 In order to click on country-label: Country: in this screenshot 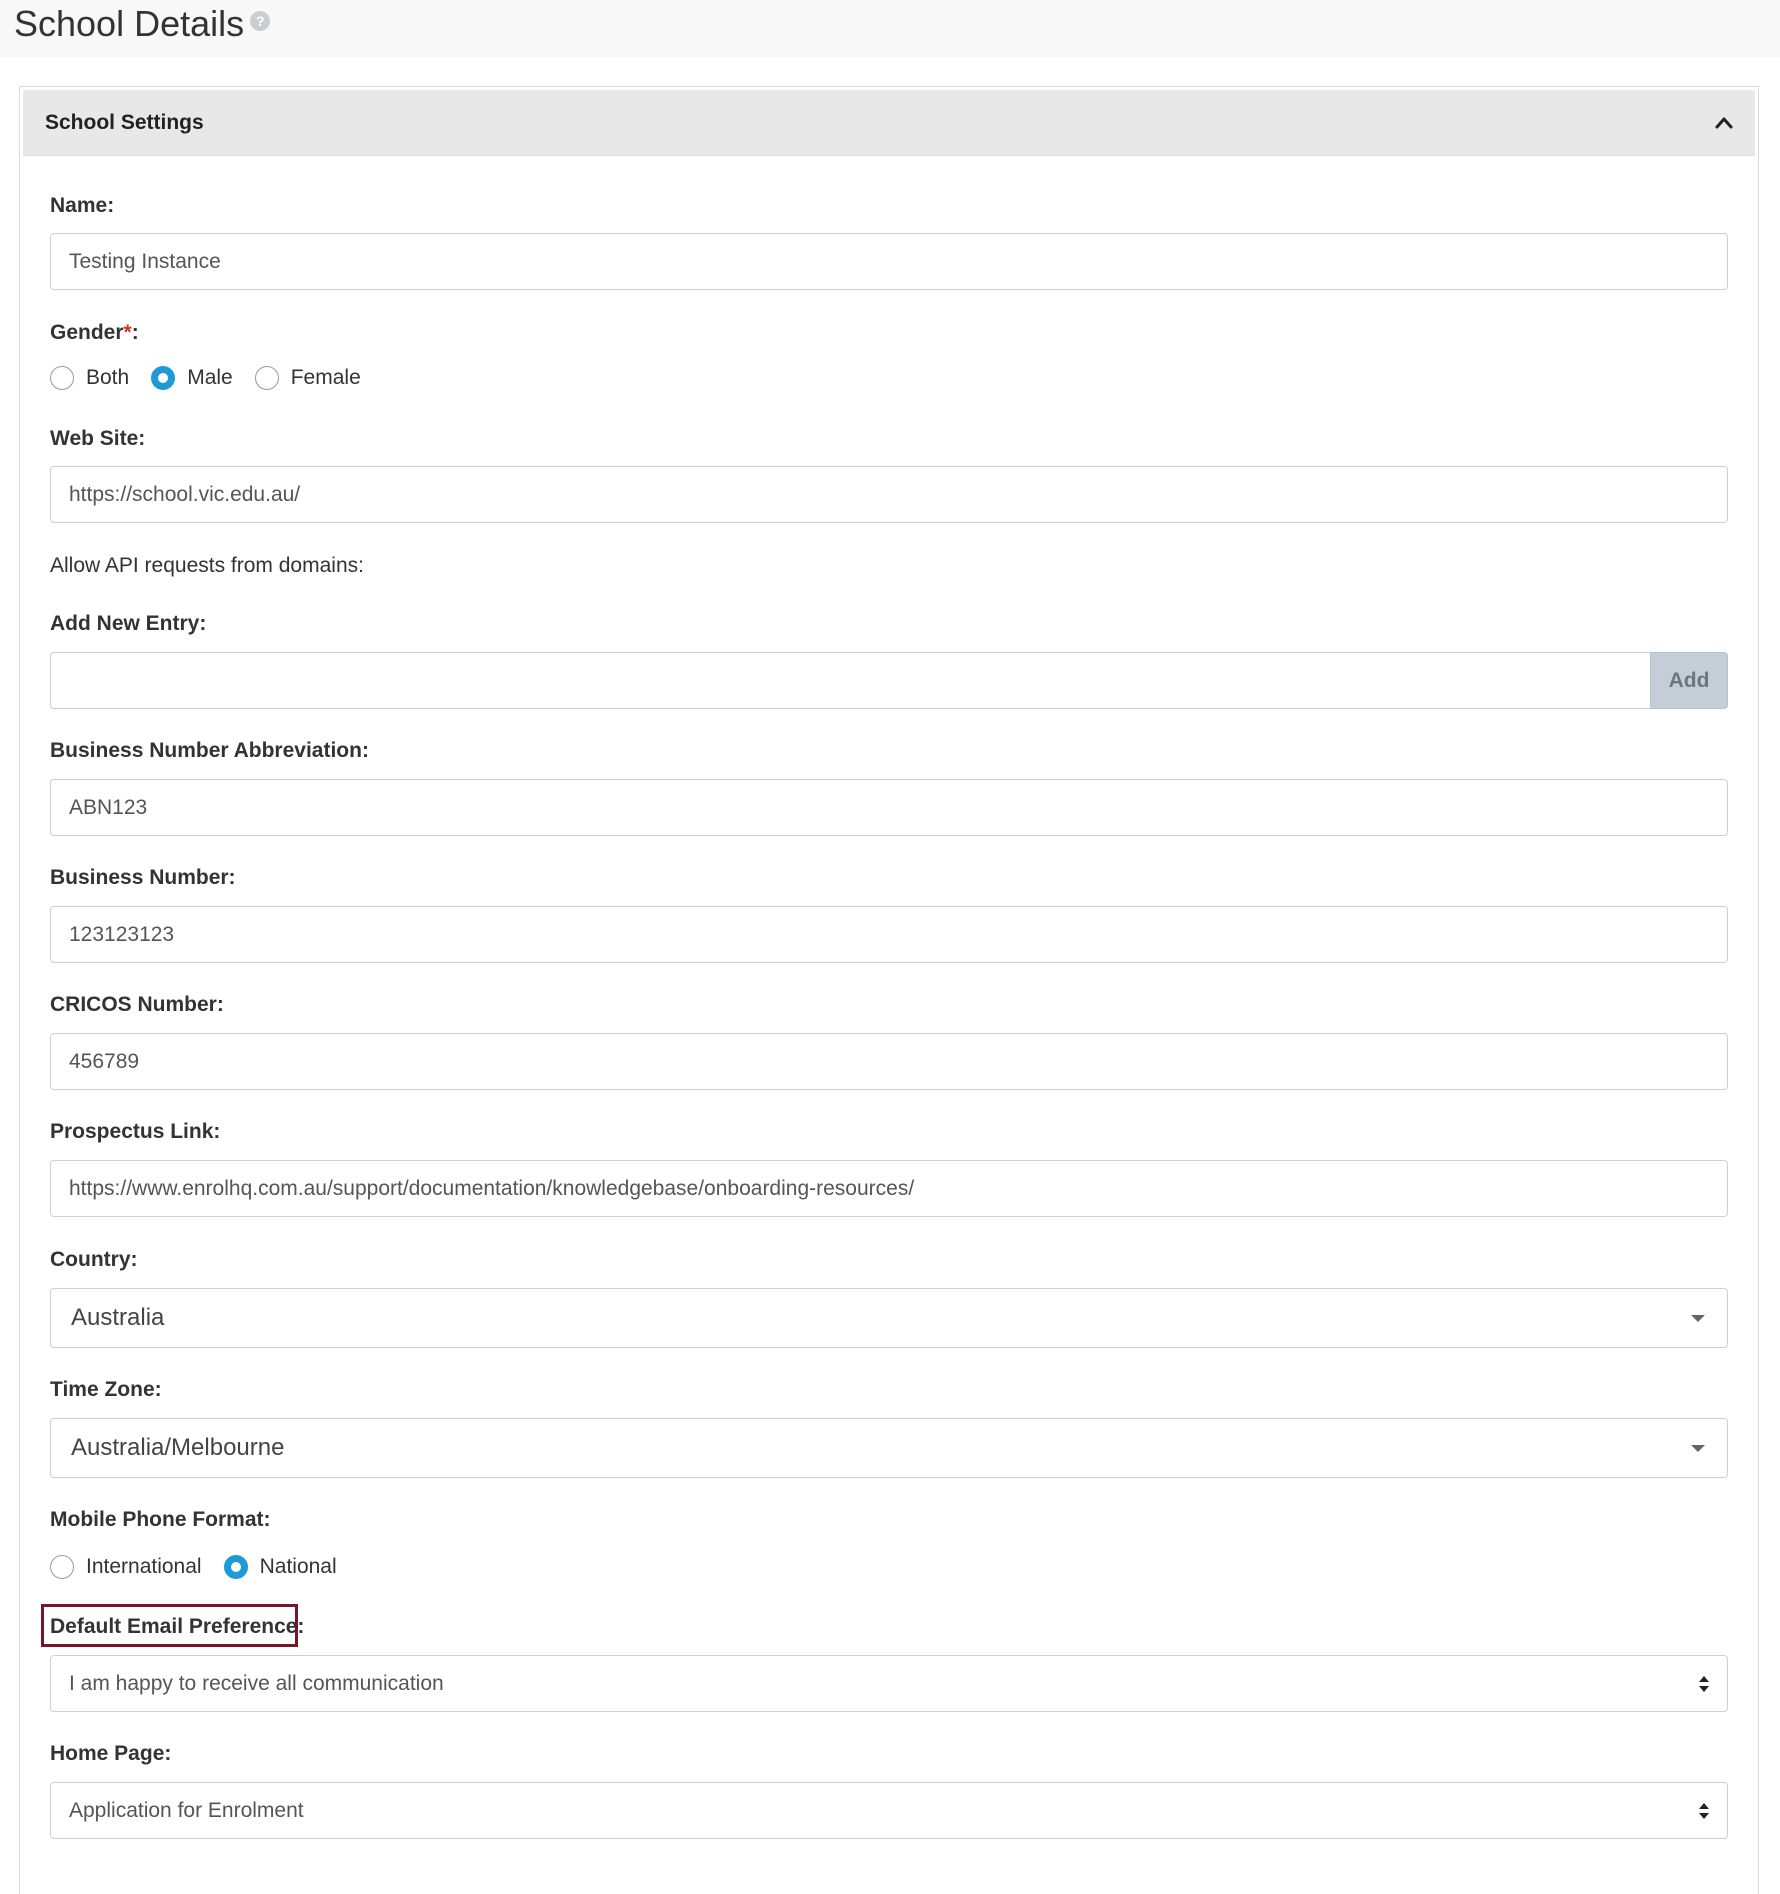, I will do `click(94, 1259)`.